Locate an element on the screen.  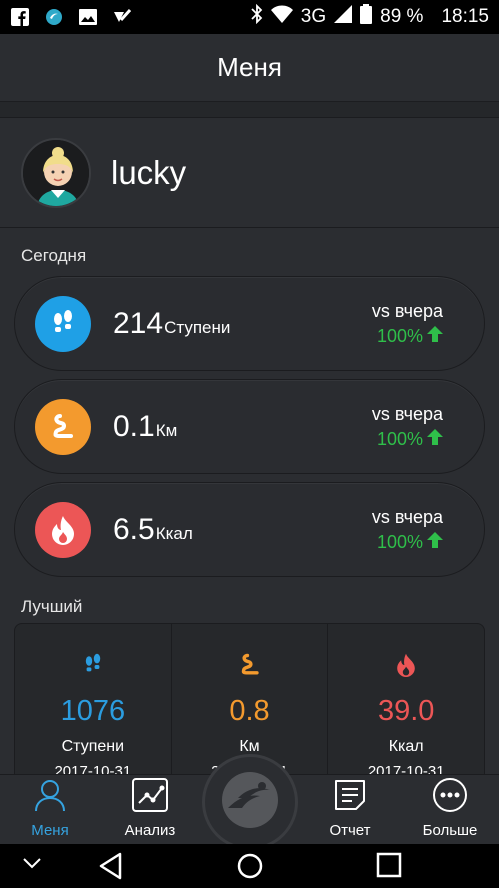
bluetooth-icon is located at coordinates (257, 16).